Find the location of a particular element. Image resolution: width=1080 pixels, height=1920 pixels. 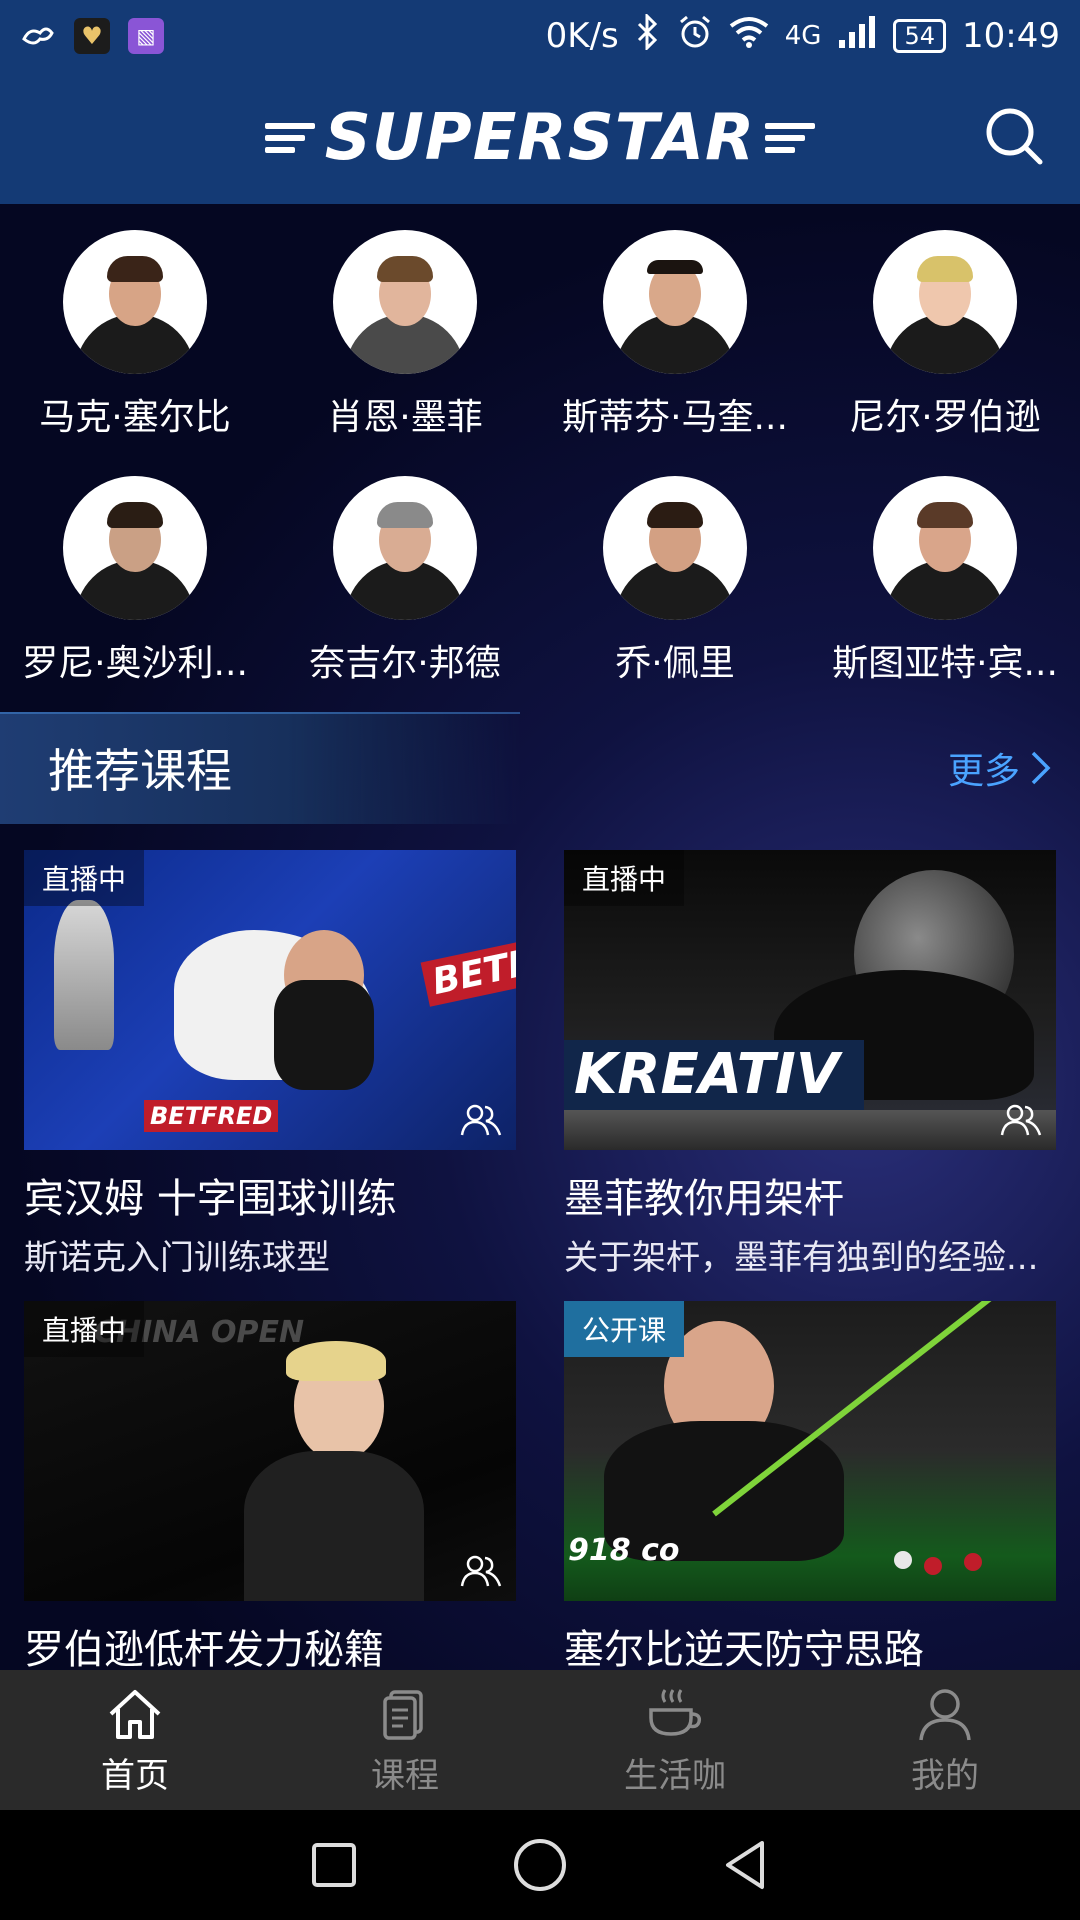

document-icon is located at coordinates (403, 1714).